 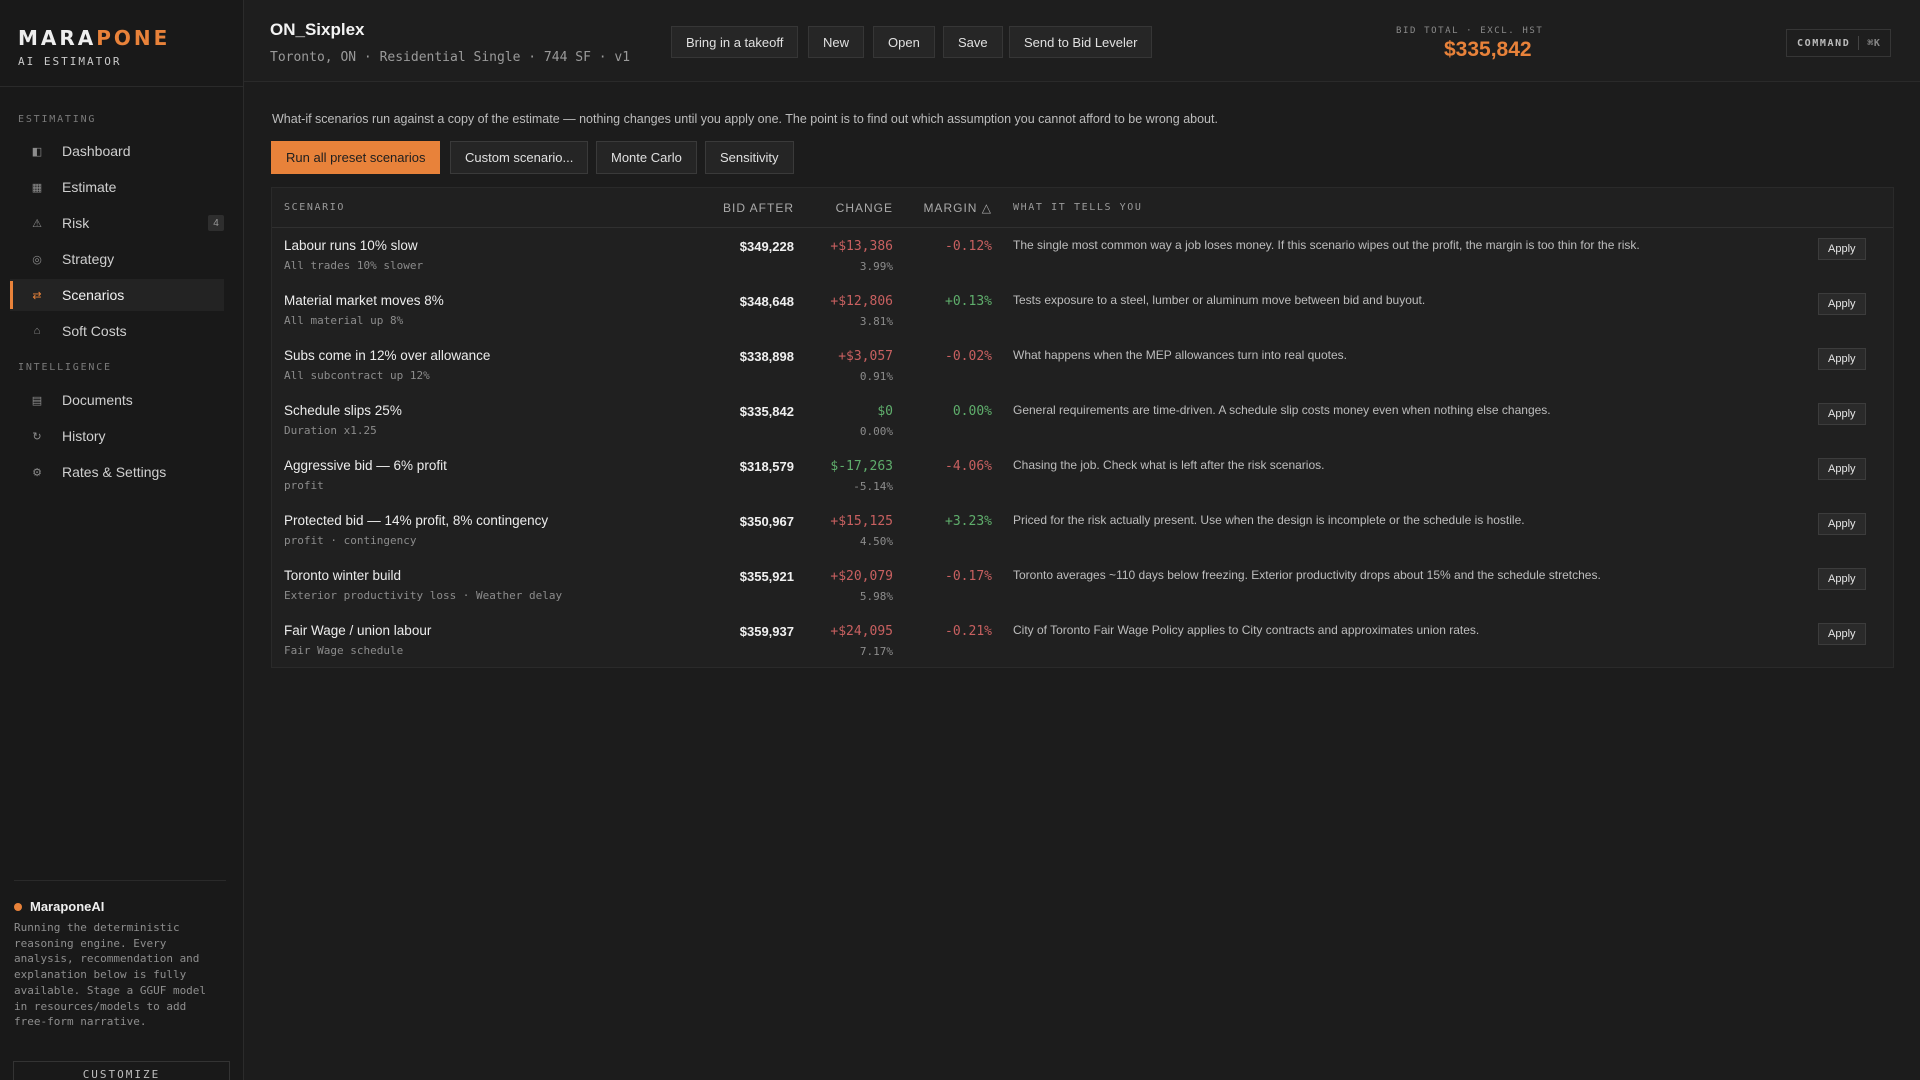 What do you see at coordinates (968, 576) in the screenshot?
I see `margin-delta: -0.17%` at bounding box center [968, 576].